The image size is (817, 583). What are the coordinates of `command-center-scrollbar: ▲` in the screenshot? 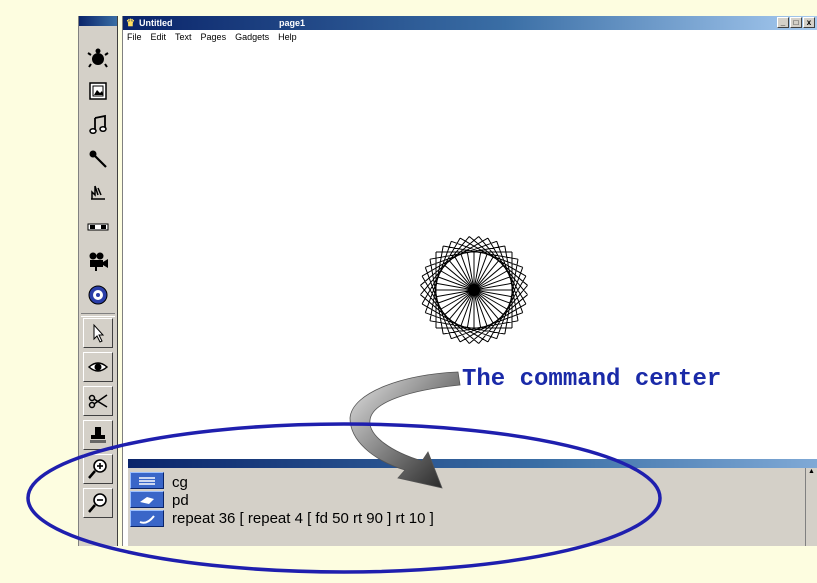 It's located at (811, 507).